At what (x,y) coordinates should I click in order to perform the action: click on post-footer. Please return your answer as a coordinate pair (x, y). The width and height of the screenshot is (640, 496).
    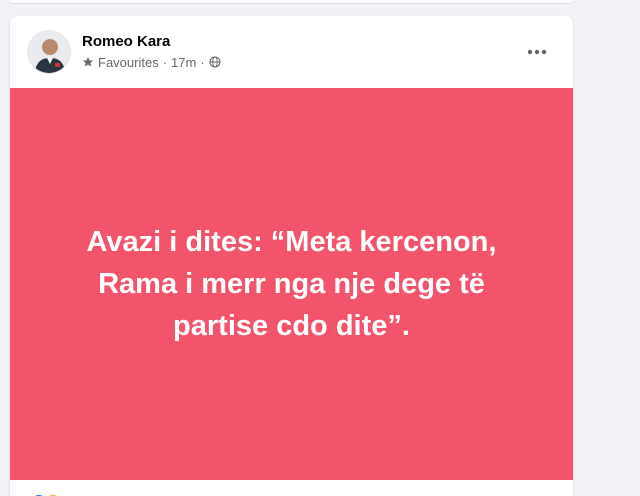
    Looking at the image, I should click on (291, 488).